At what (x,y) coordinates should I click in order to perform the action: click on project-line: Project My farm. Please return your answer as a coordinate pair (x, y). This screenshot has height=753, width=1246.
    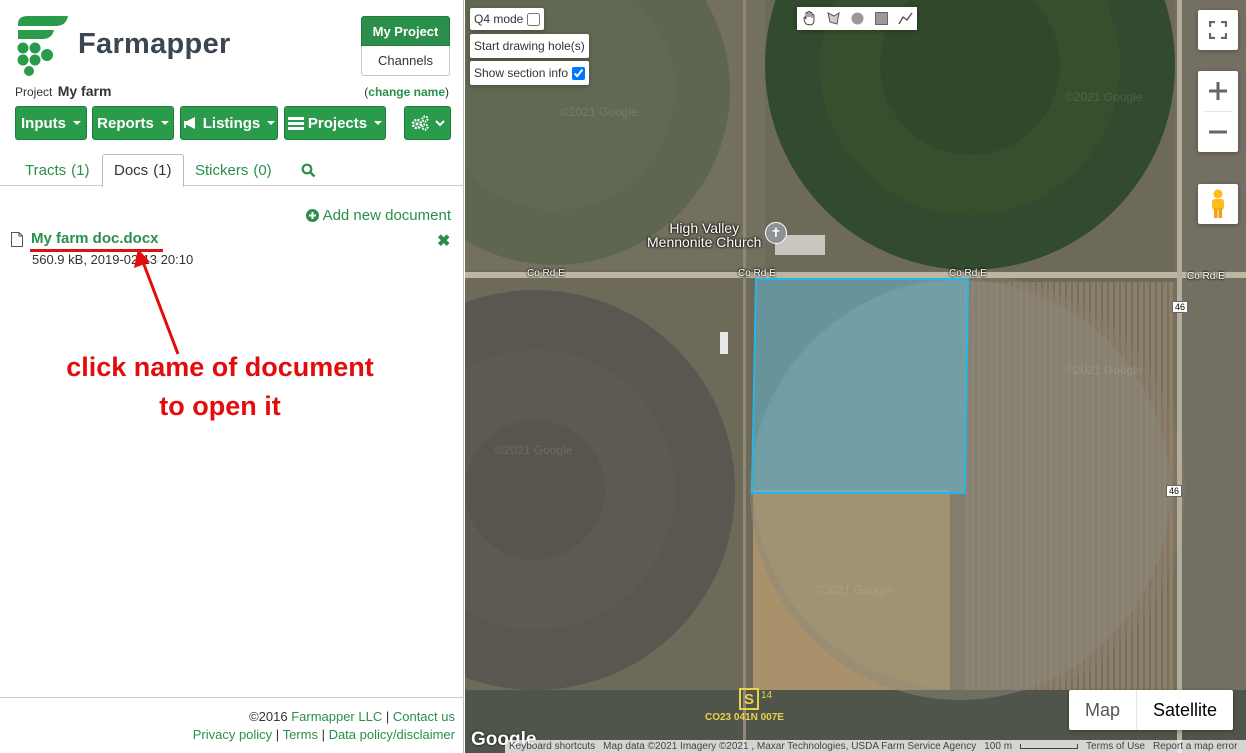
    Looking at the image, I should click on (63, 91).